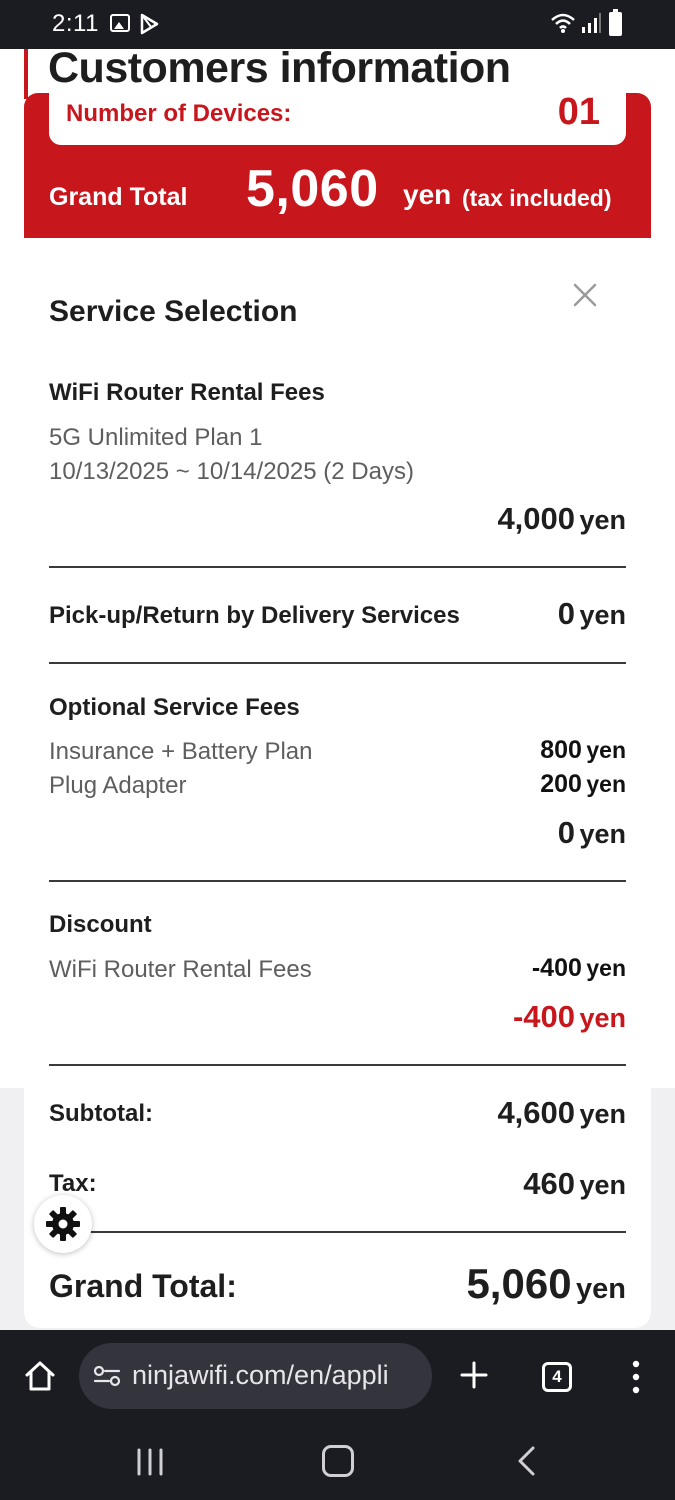 Image resolution: width=675 pixels, height=1500 pixels. What do you see at coordinates (636, 1377) in the screenshot?
I see `more-options-icon` at bounding box center [636, 1377].